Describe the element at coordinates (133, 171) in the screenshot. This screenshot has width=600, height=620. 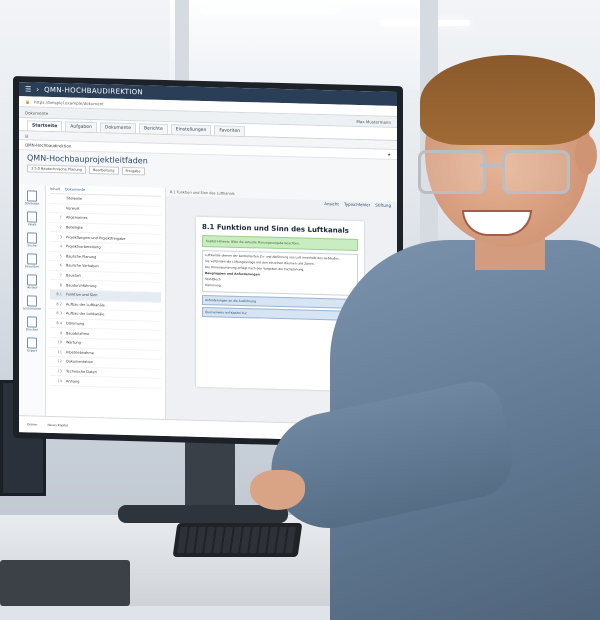
I see `filter-chip: Freigabe` at that location.